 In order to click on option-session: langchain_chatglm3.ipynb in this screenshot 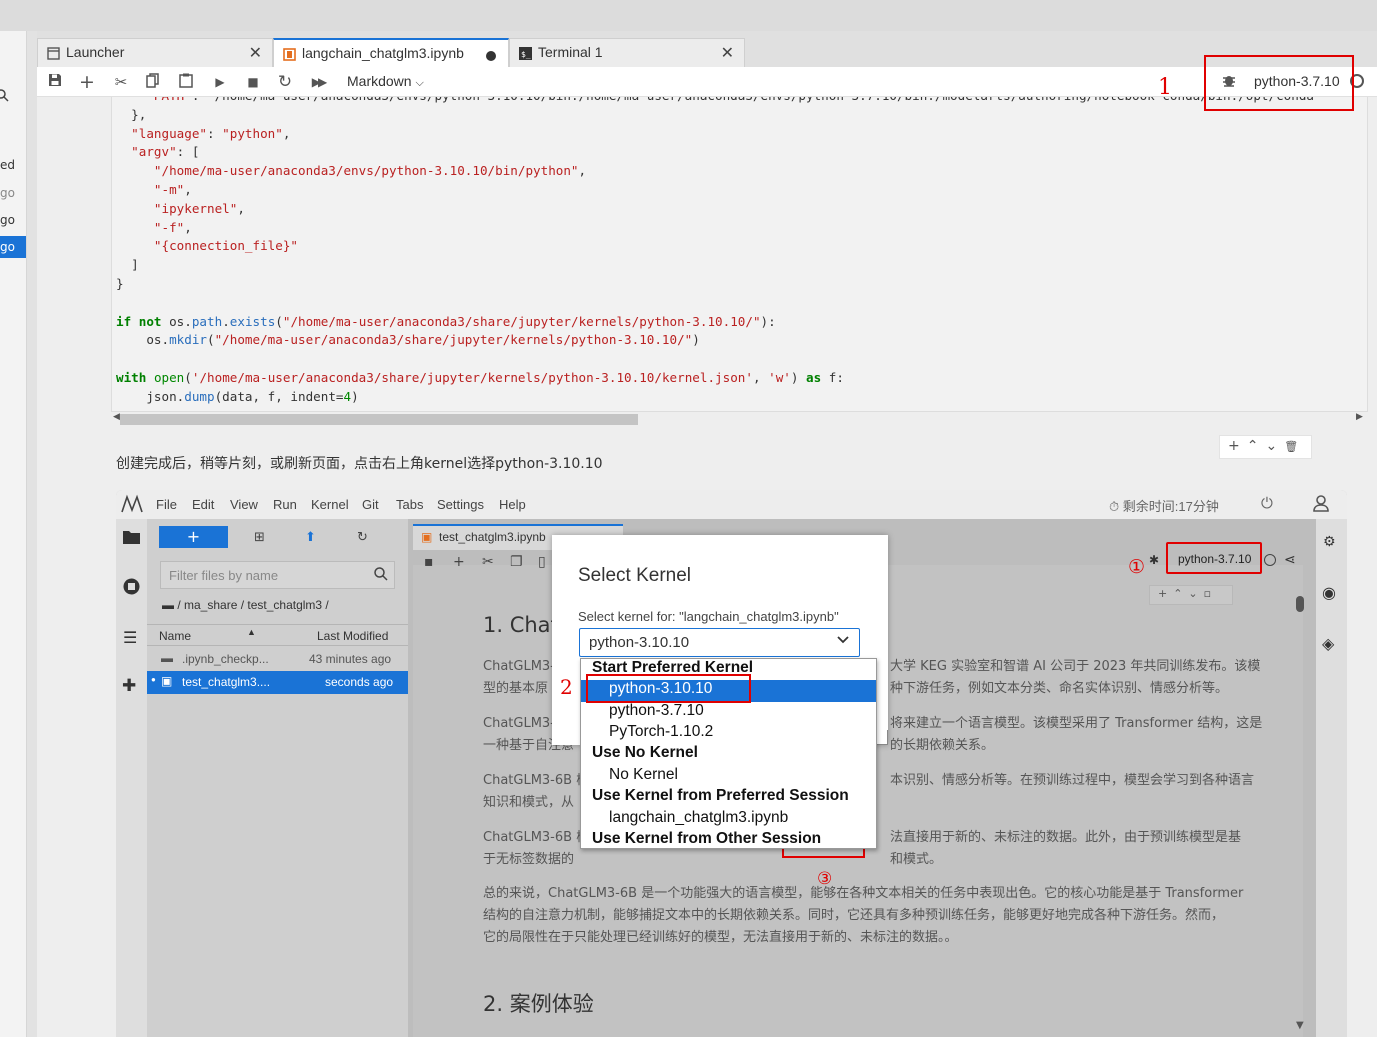, I will do `click(698, 818)`.